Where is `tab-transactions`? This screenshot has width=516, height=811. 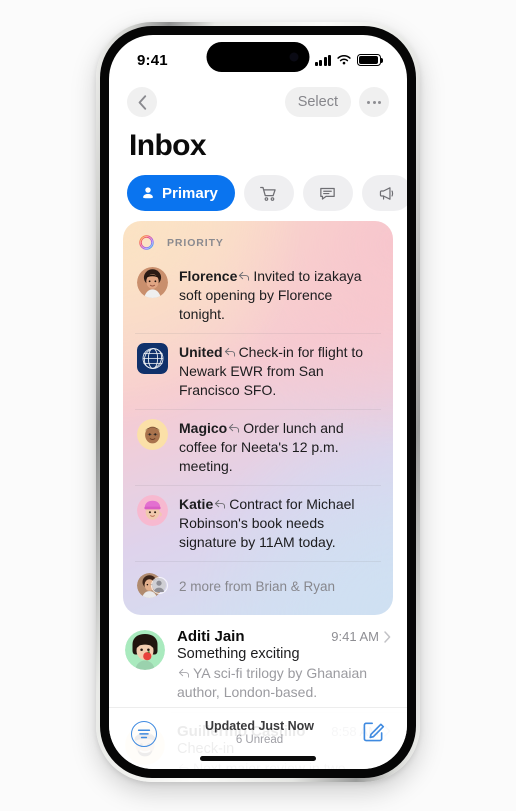 tab-transactions is located at coordinates (268, 193).